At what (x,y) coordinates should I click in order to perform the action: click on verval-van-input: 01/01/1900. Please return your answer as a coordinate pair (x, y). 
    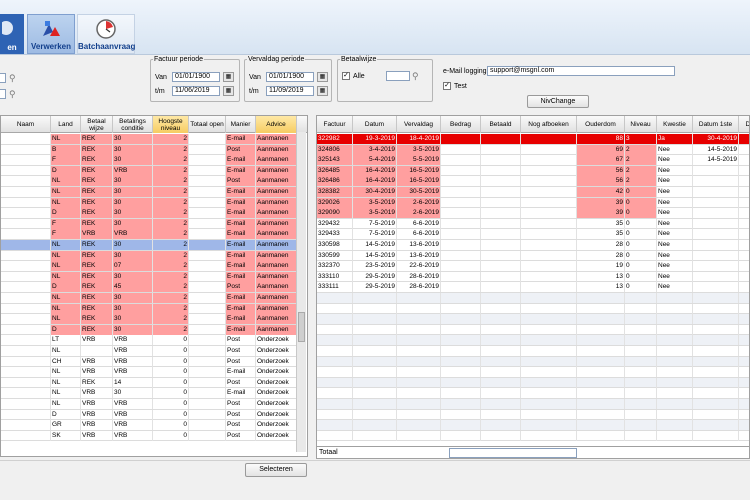
    Looking at the image, I should click on (290, 77).